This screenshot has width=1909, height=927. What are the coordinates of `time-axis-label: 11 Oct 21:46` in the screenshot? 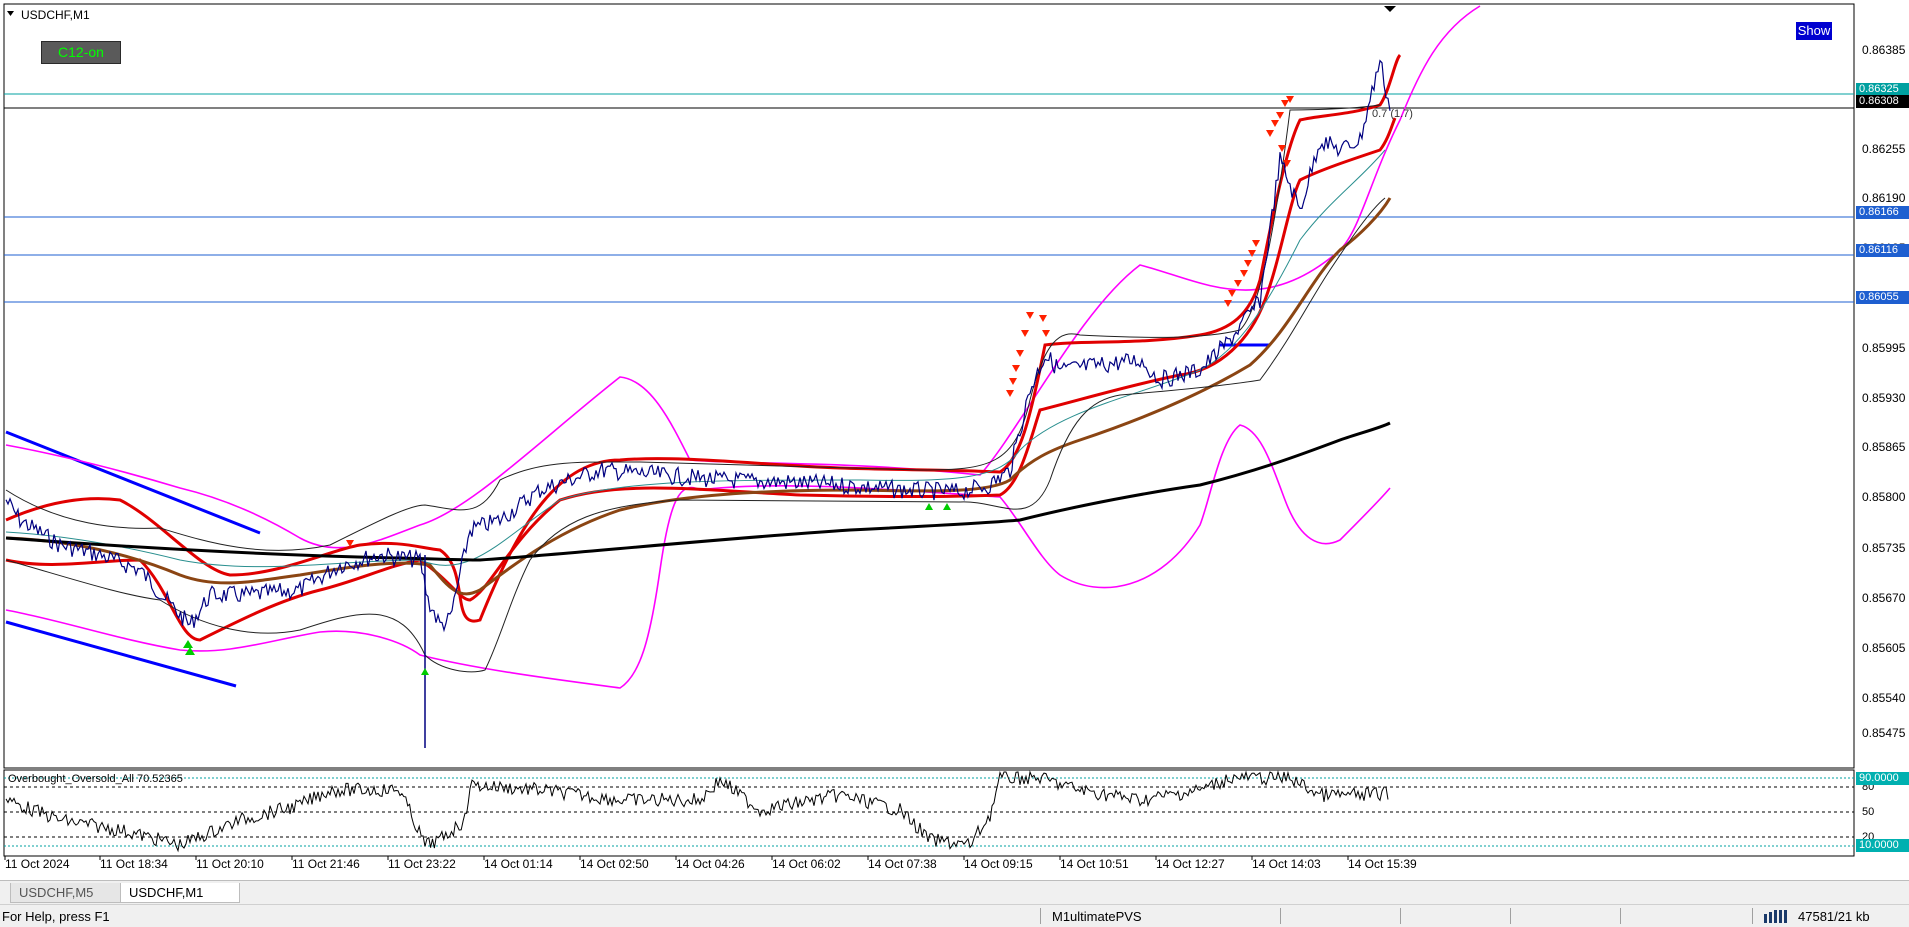 It's located at (326, 864).